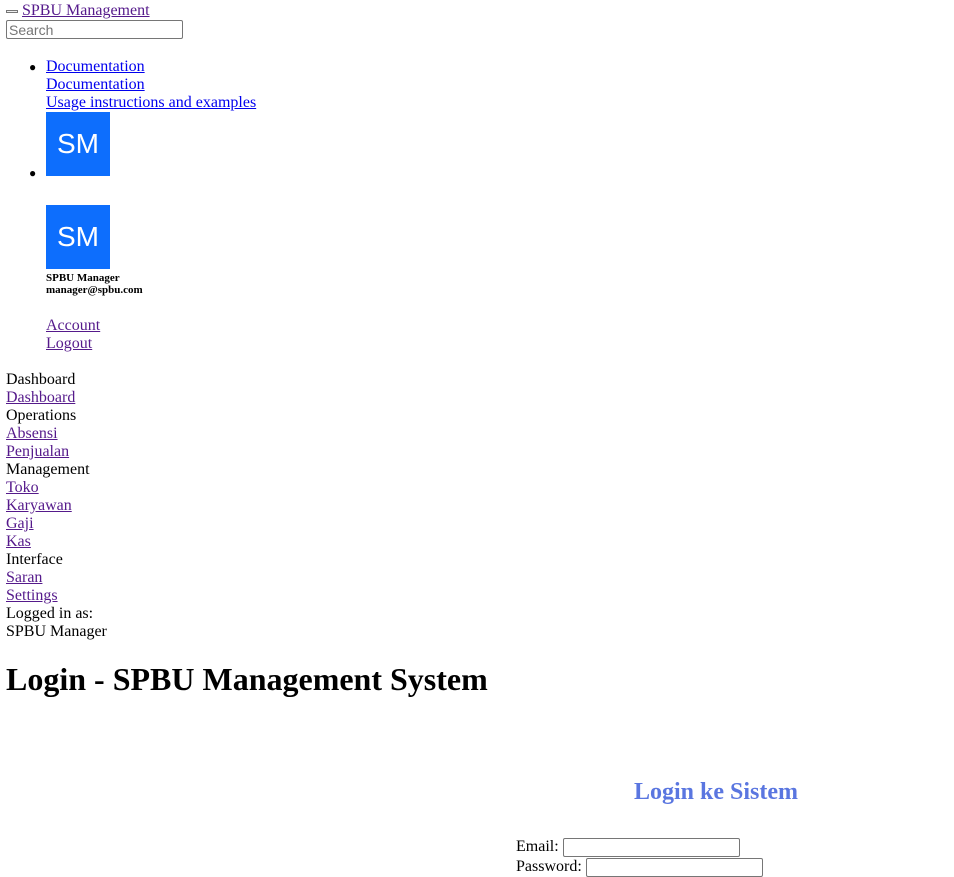 The image size is (954, 877). I want to click on documentation-link: Documentation, so click(95, 66).